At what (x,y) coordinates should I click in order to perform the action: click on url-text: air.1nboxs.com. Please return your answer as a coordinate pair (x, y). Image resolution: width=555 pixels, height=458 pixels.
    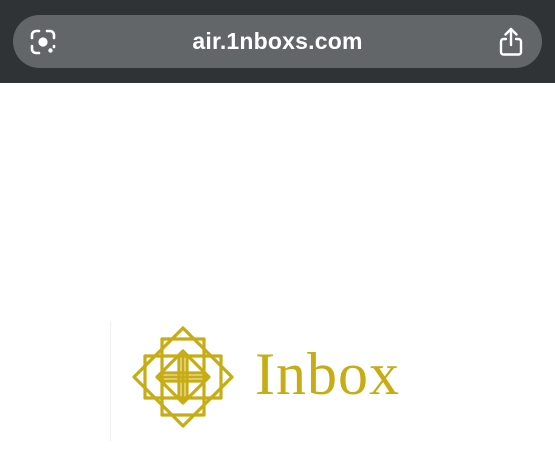
    Looking at the image, I should click on (277, 41).